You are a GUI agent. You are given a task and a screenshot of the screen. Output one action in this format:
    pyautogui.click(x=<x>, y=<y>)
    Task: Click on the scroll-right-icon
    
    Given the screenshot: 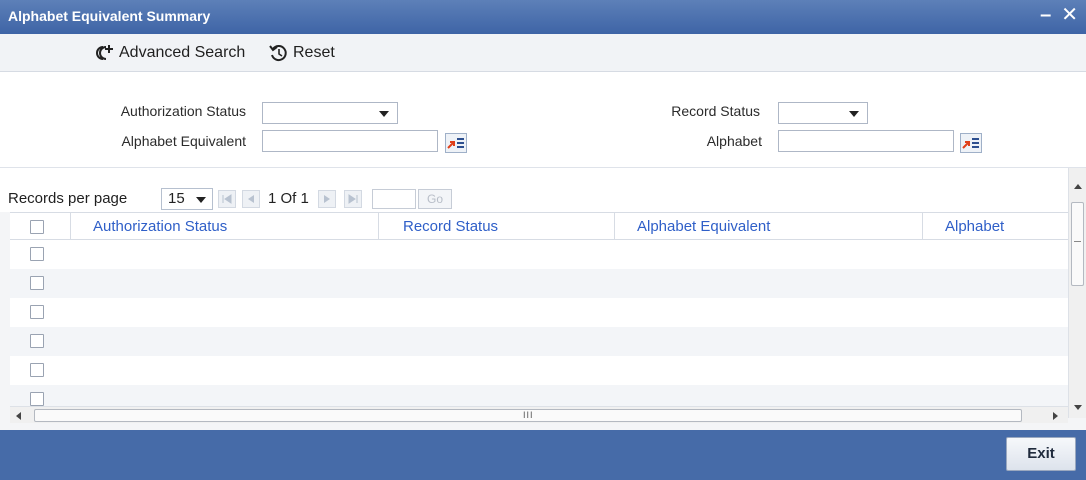 What is the action you would take?
    pyautogui.click(x=1055, y=416)
    